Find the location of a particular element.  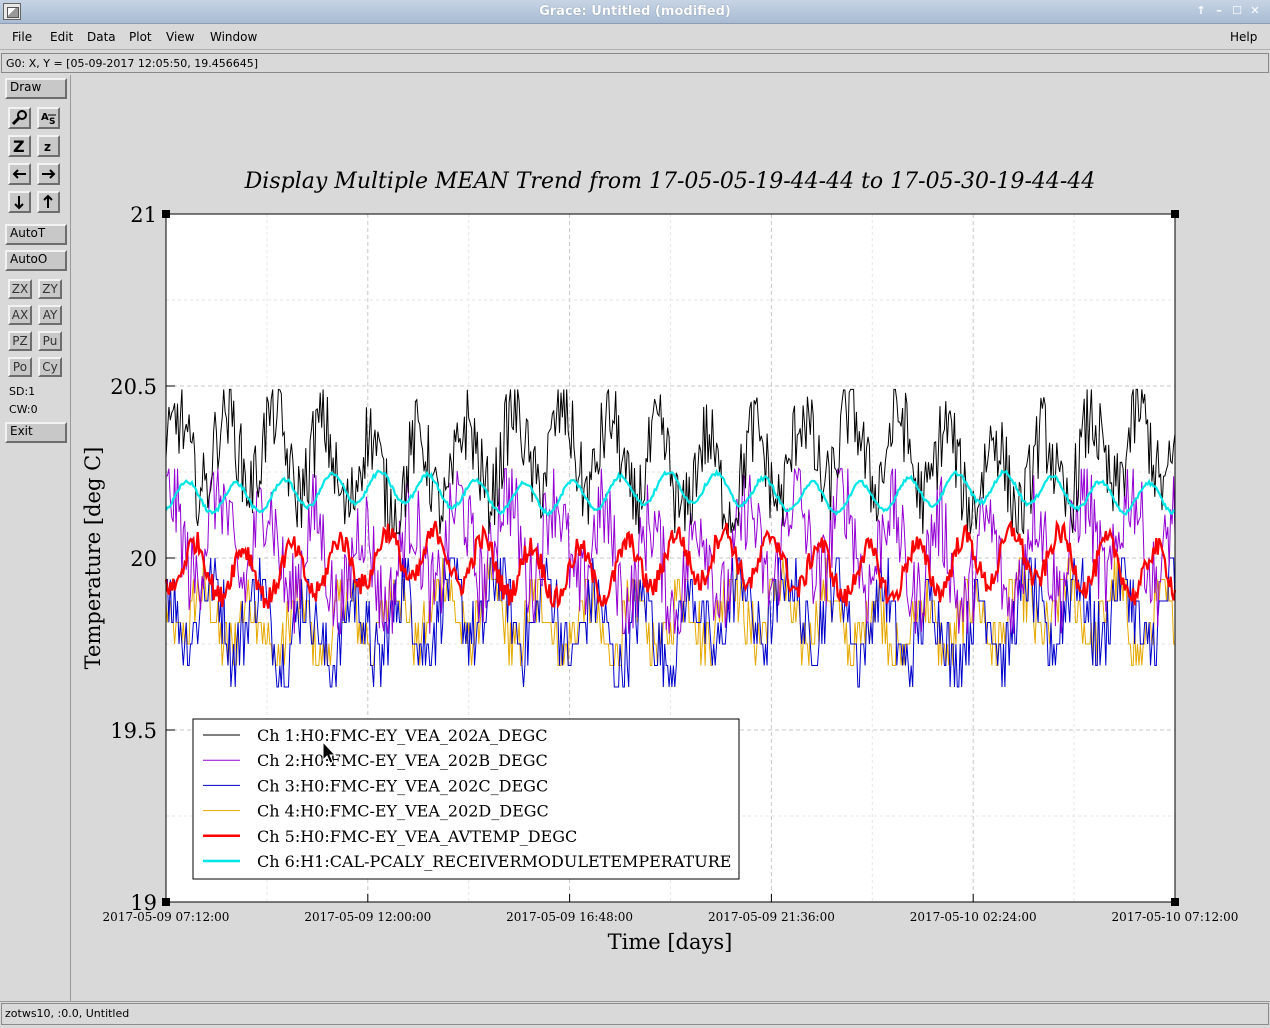

scroll-down-icon is located at coordinates (19, 202).